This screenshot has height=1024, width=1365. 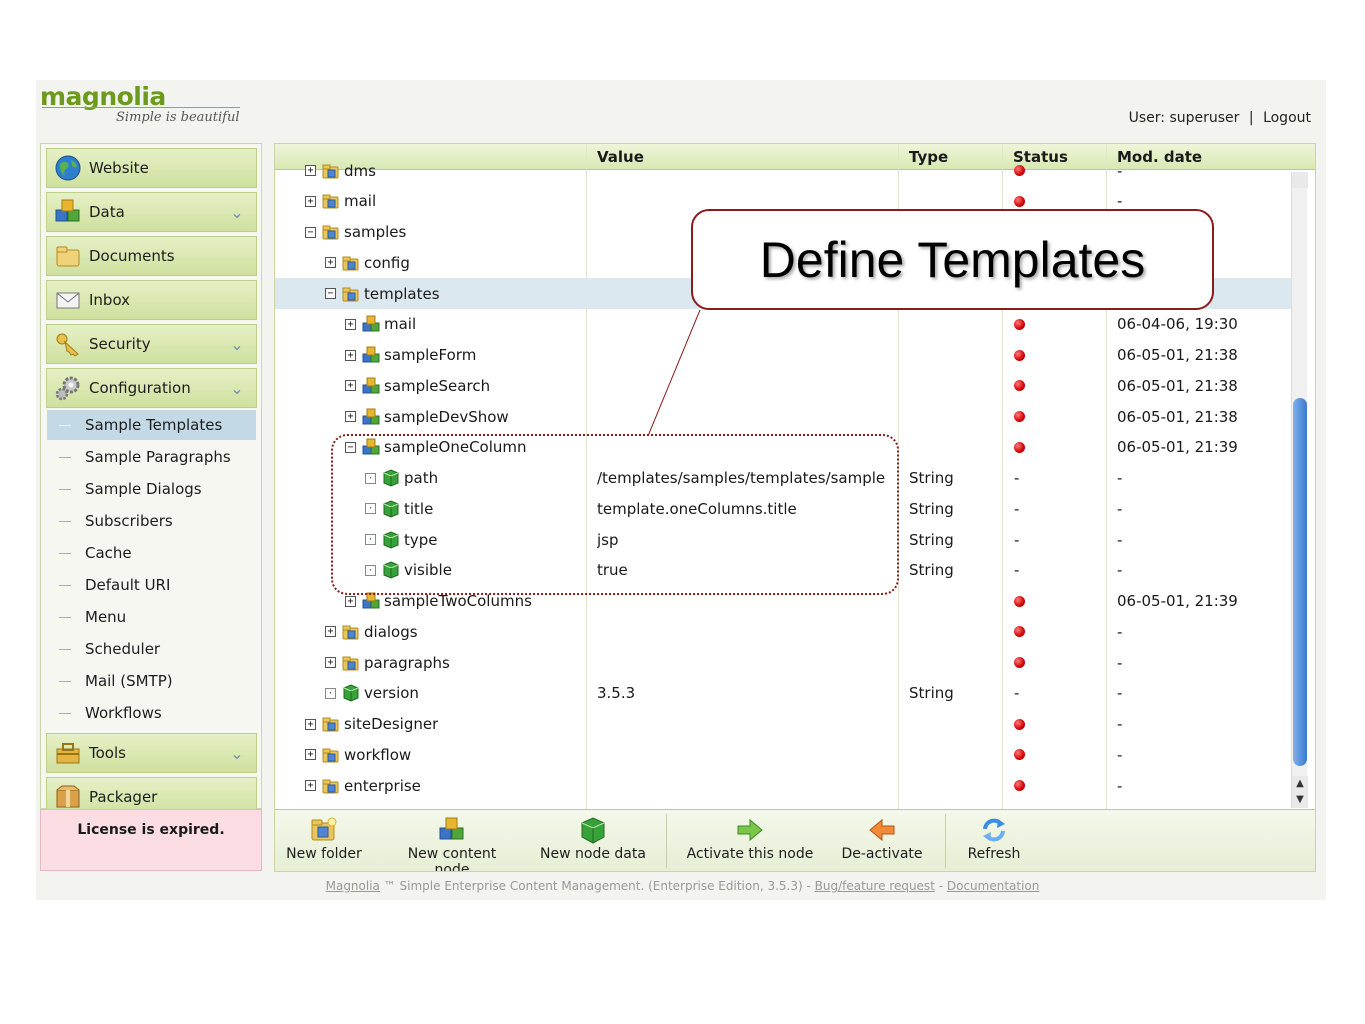 I want to click on refresh-button: Refresh, so click(x=994, y=839).